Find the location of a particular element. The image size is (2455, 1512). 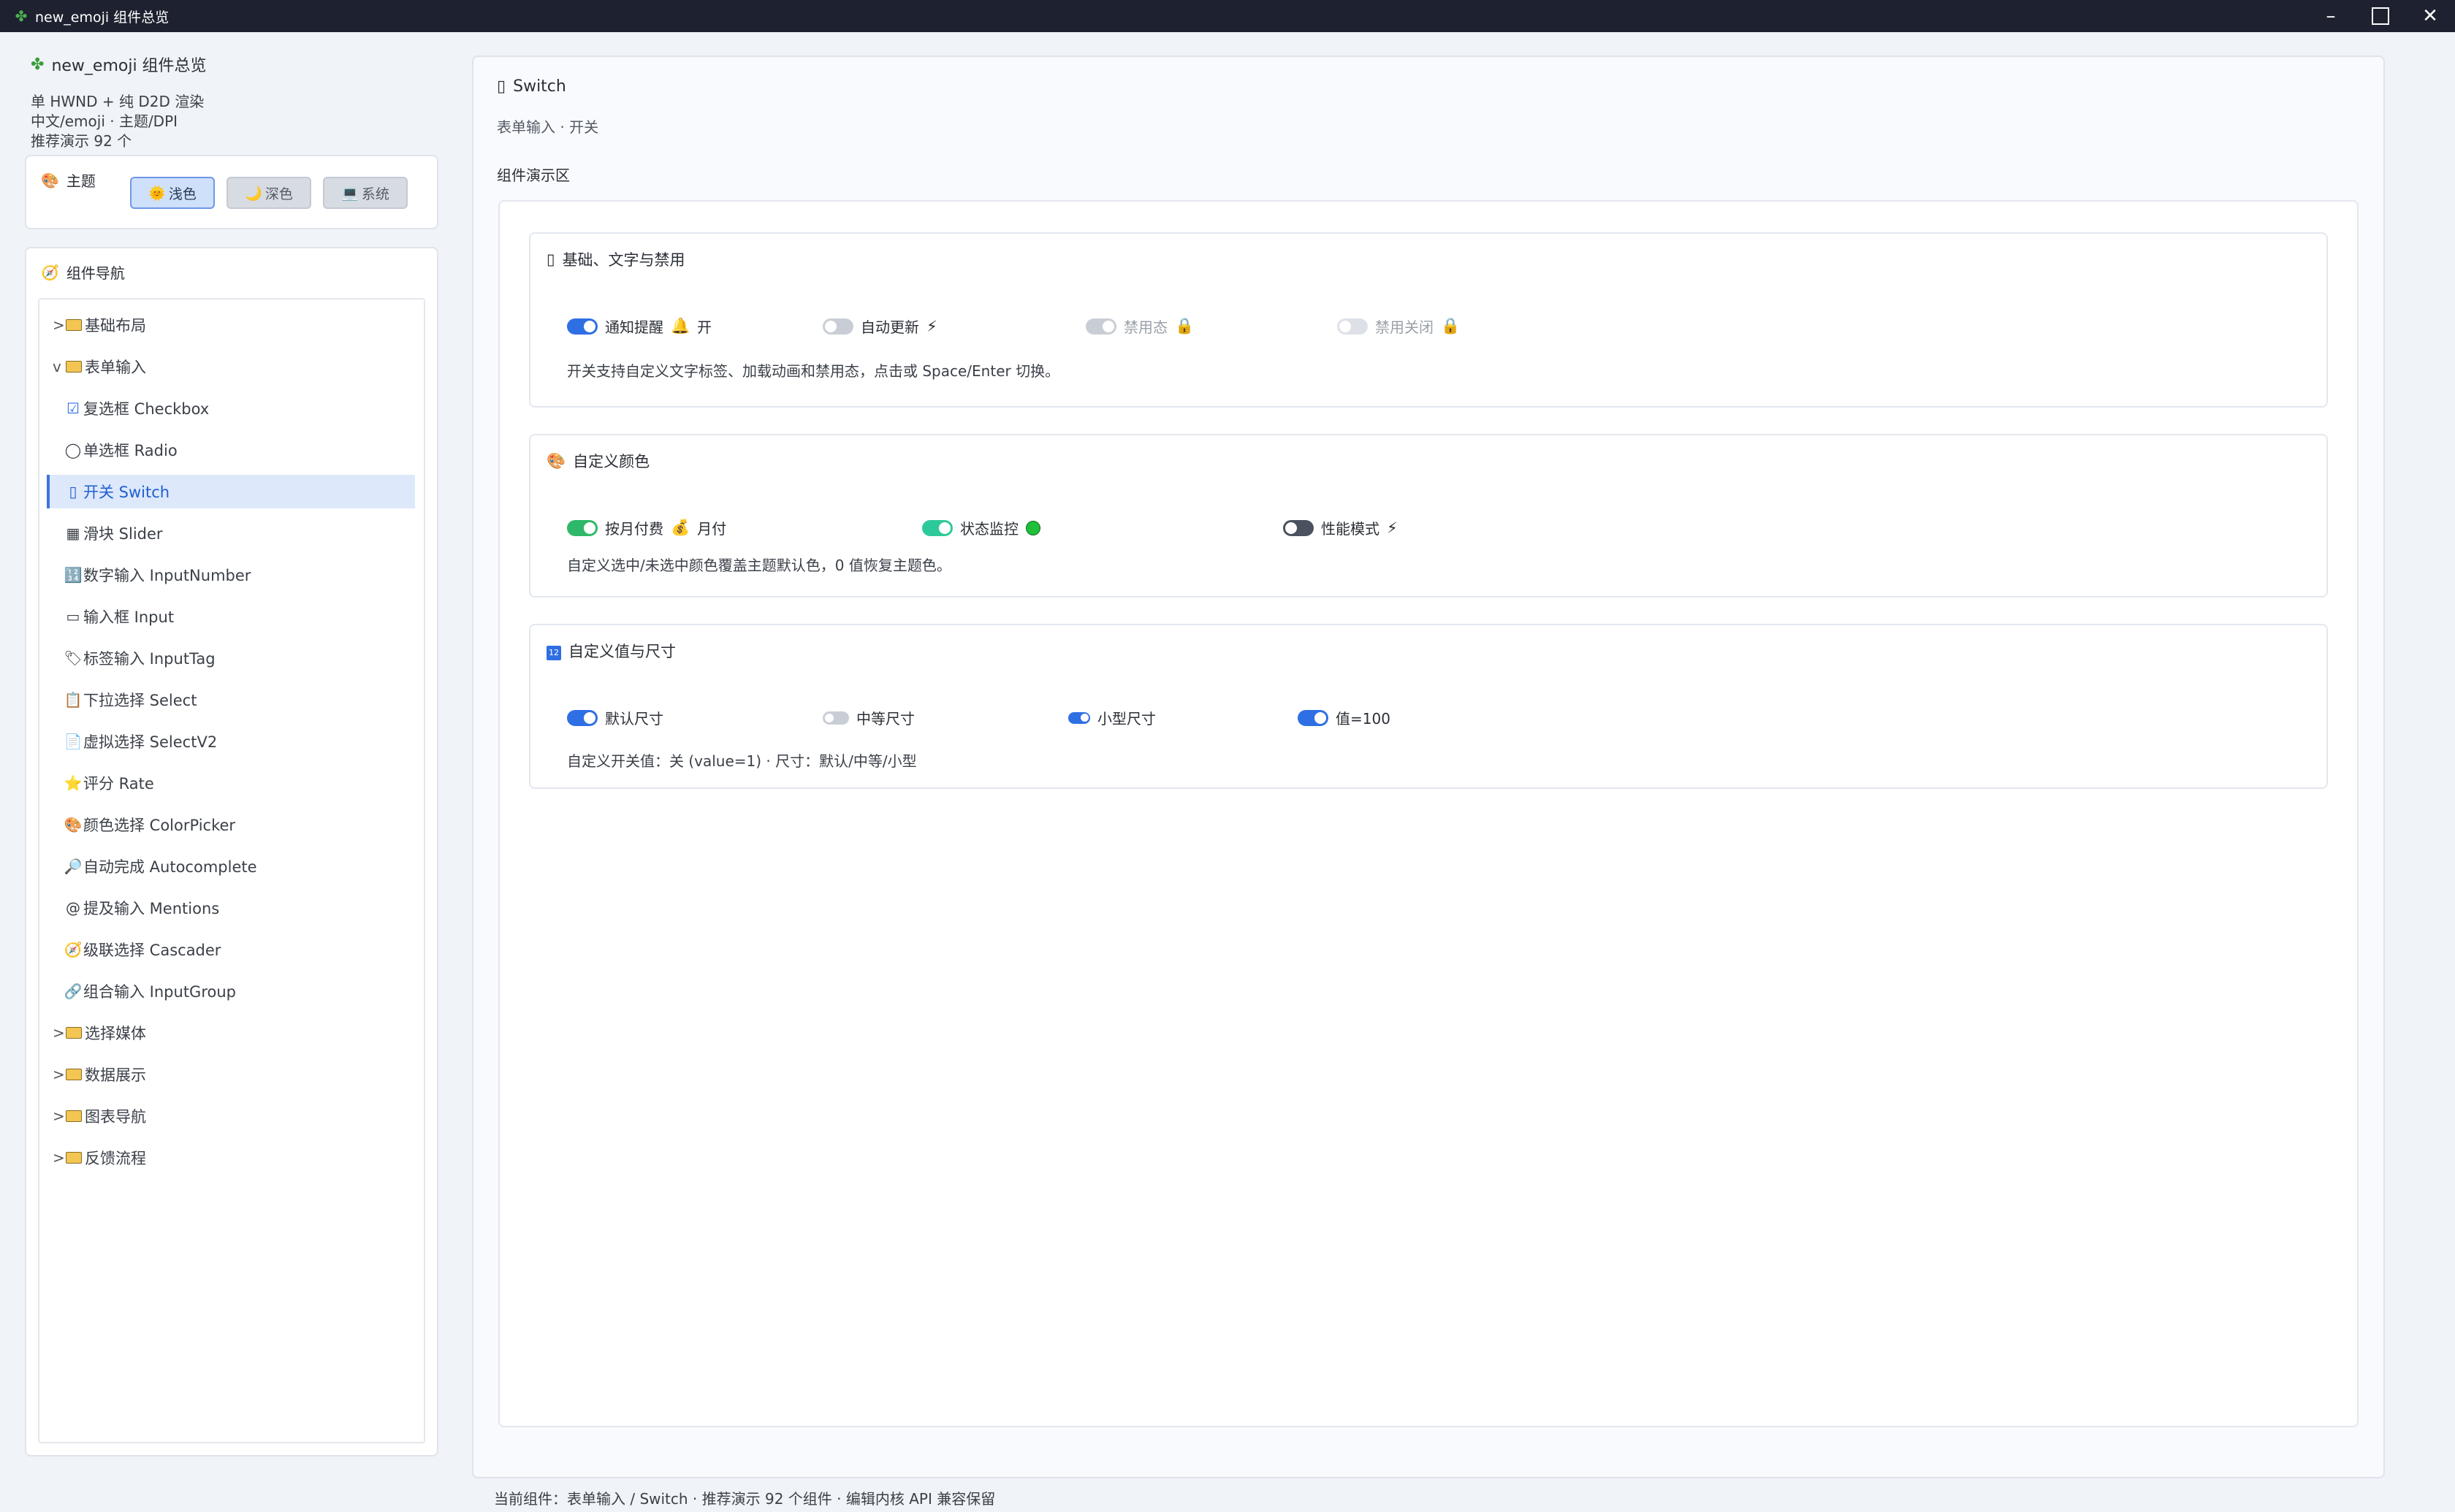

magnifier-icon: 🔎 is located at coordinates (73, 866).